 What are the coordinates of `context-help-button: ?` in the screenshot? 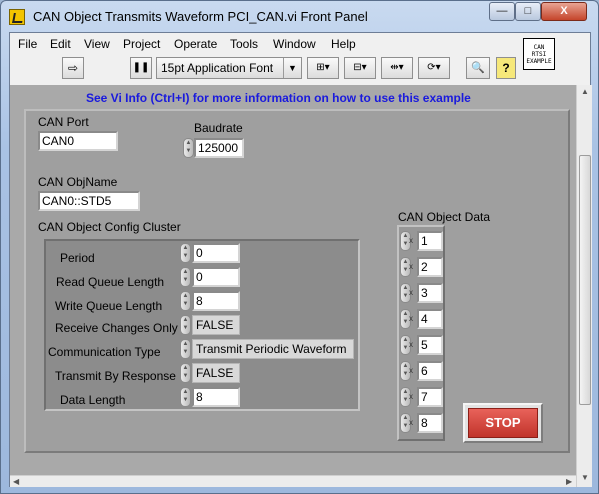 It's located at (506, 68).